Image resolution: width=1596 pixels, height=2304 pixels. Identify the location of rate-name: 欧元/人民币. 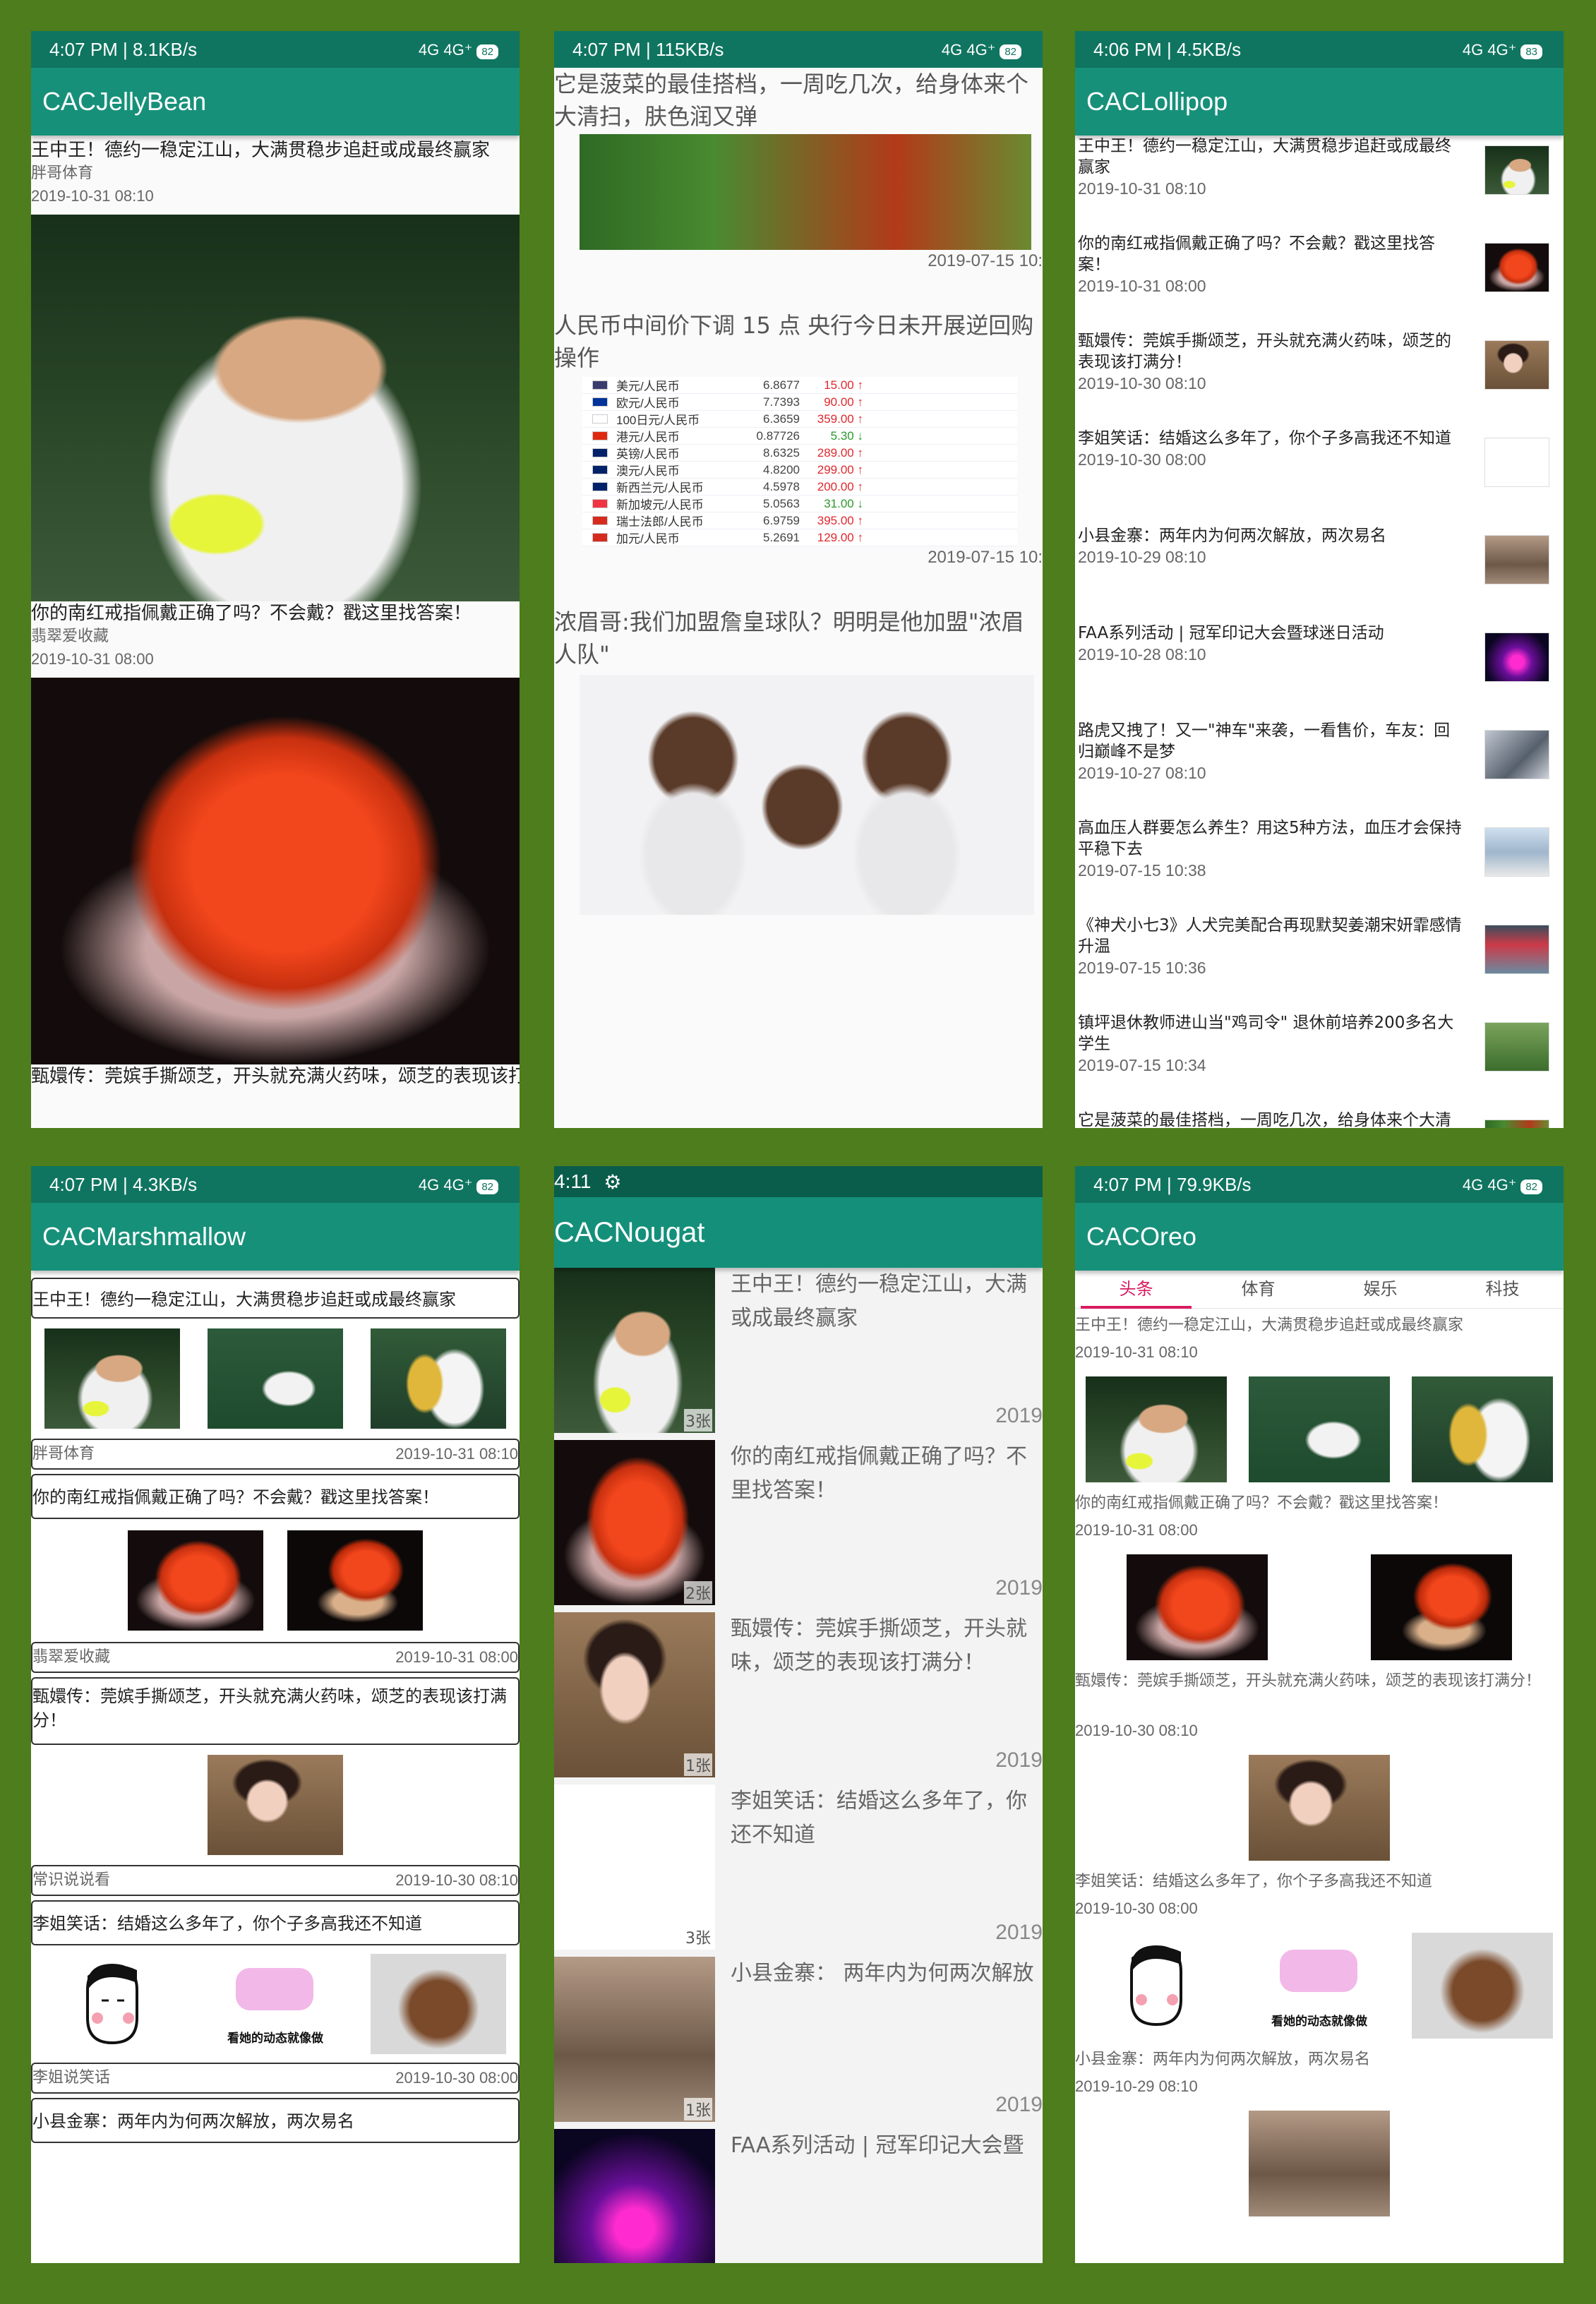
(648, 403).